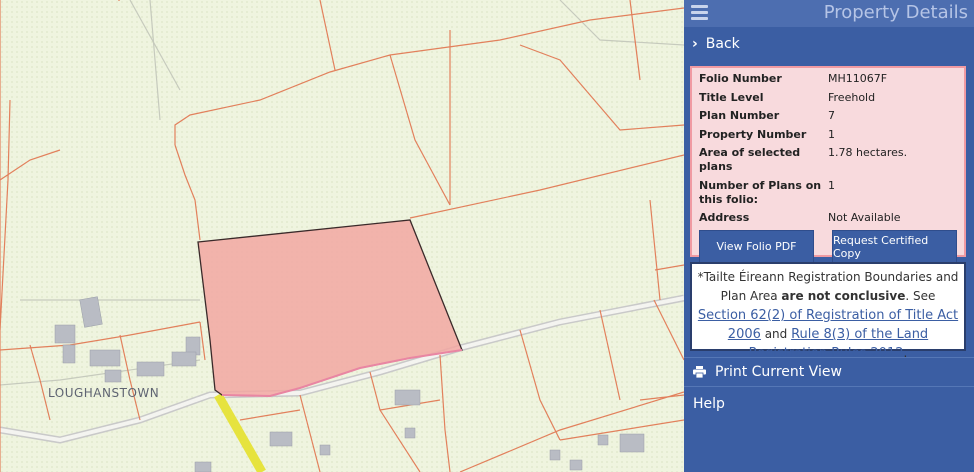 The width and height of the screenshot is (974, 472). What do you see at coordinates (858, 78) in the screenshot?
I see `detail-value: MH11067F` at bounding box center [858, 78].